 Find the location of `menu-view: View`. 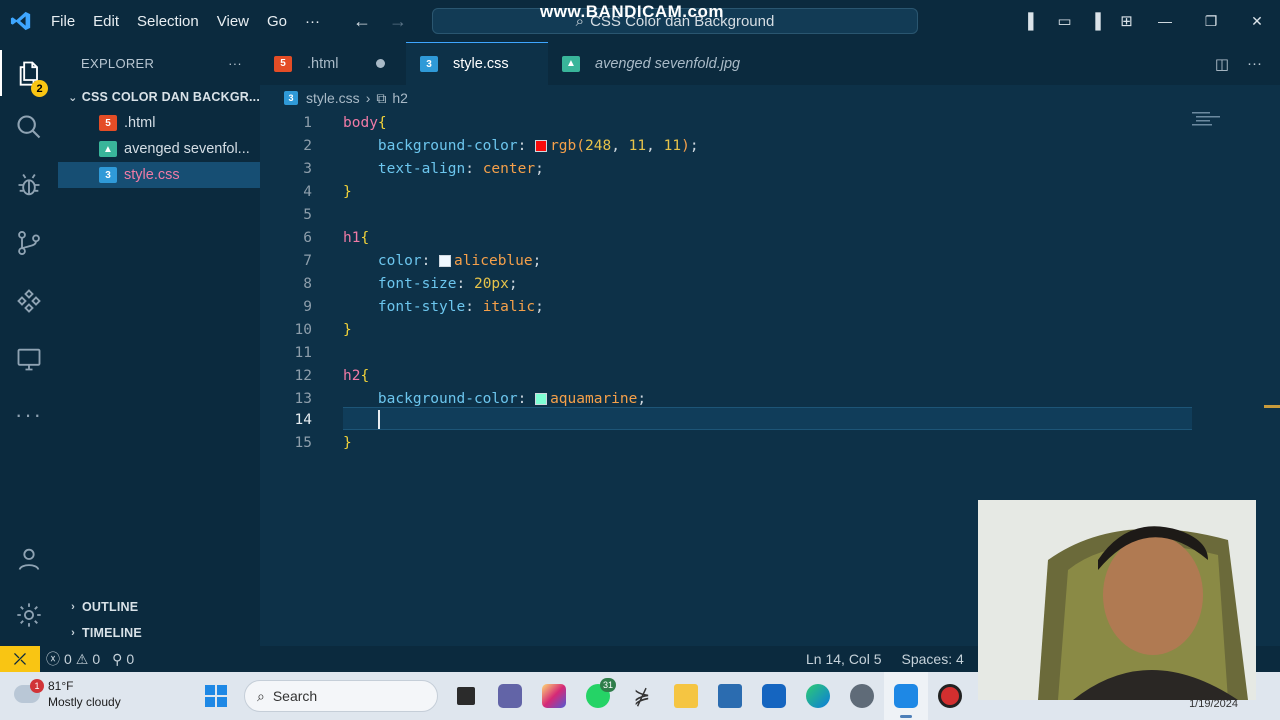

menu-view: View is located at coordinates (233, 21).